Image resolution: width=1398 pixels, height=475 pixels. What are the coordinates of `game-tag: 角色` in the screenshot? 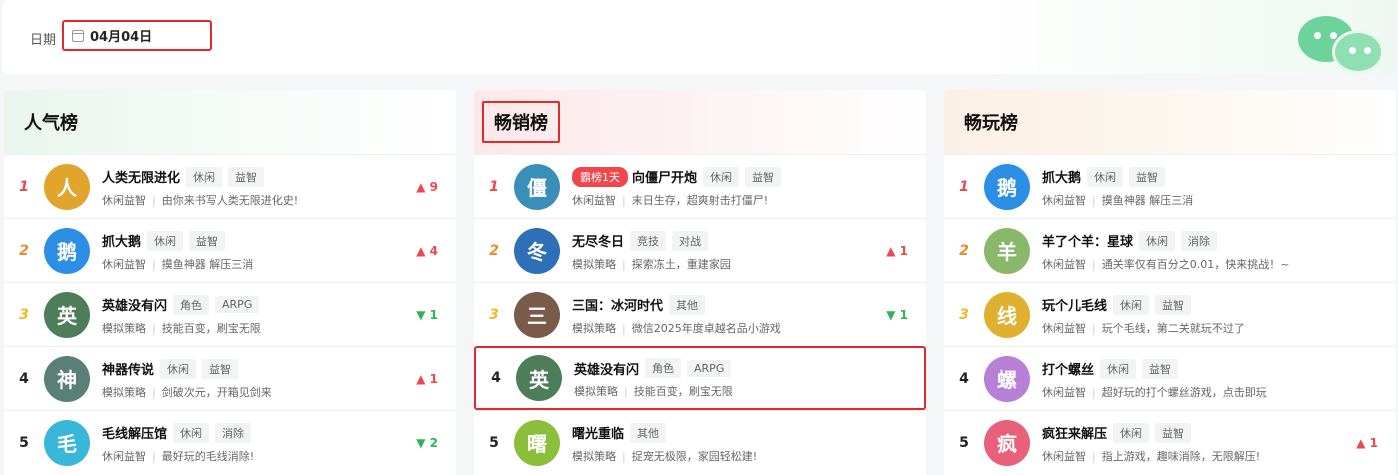 It's located at (663, 368).